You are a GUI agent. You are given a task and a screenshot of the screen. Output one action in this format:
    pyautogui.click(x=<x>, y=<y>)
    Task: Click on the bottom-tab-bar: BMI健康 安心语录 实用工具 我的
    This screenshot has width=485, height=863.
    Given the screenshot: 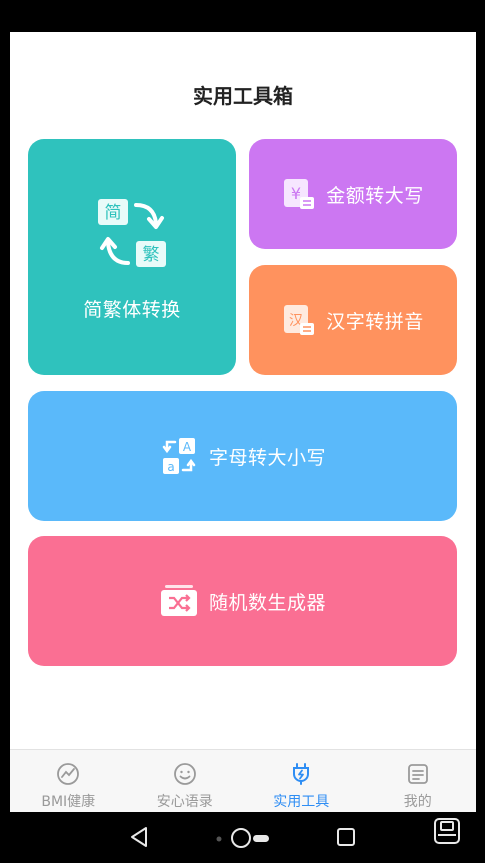 What is the action you would take?
    pyautogui.click(x=243, y=780)
    